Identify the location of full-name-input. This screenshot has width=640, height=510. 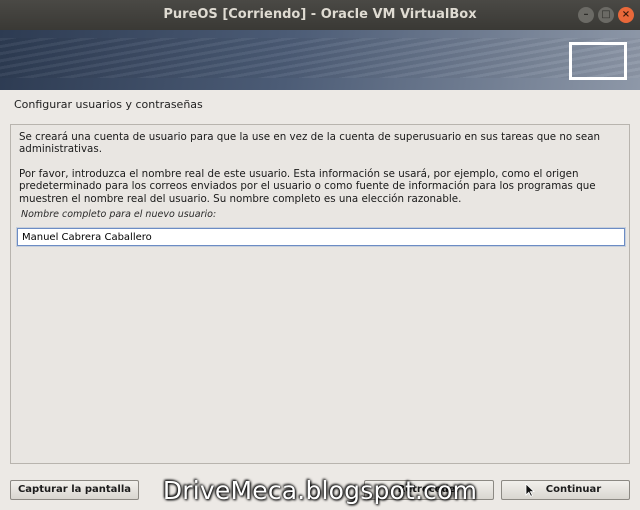
(321, 237).